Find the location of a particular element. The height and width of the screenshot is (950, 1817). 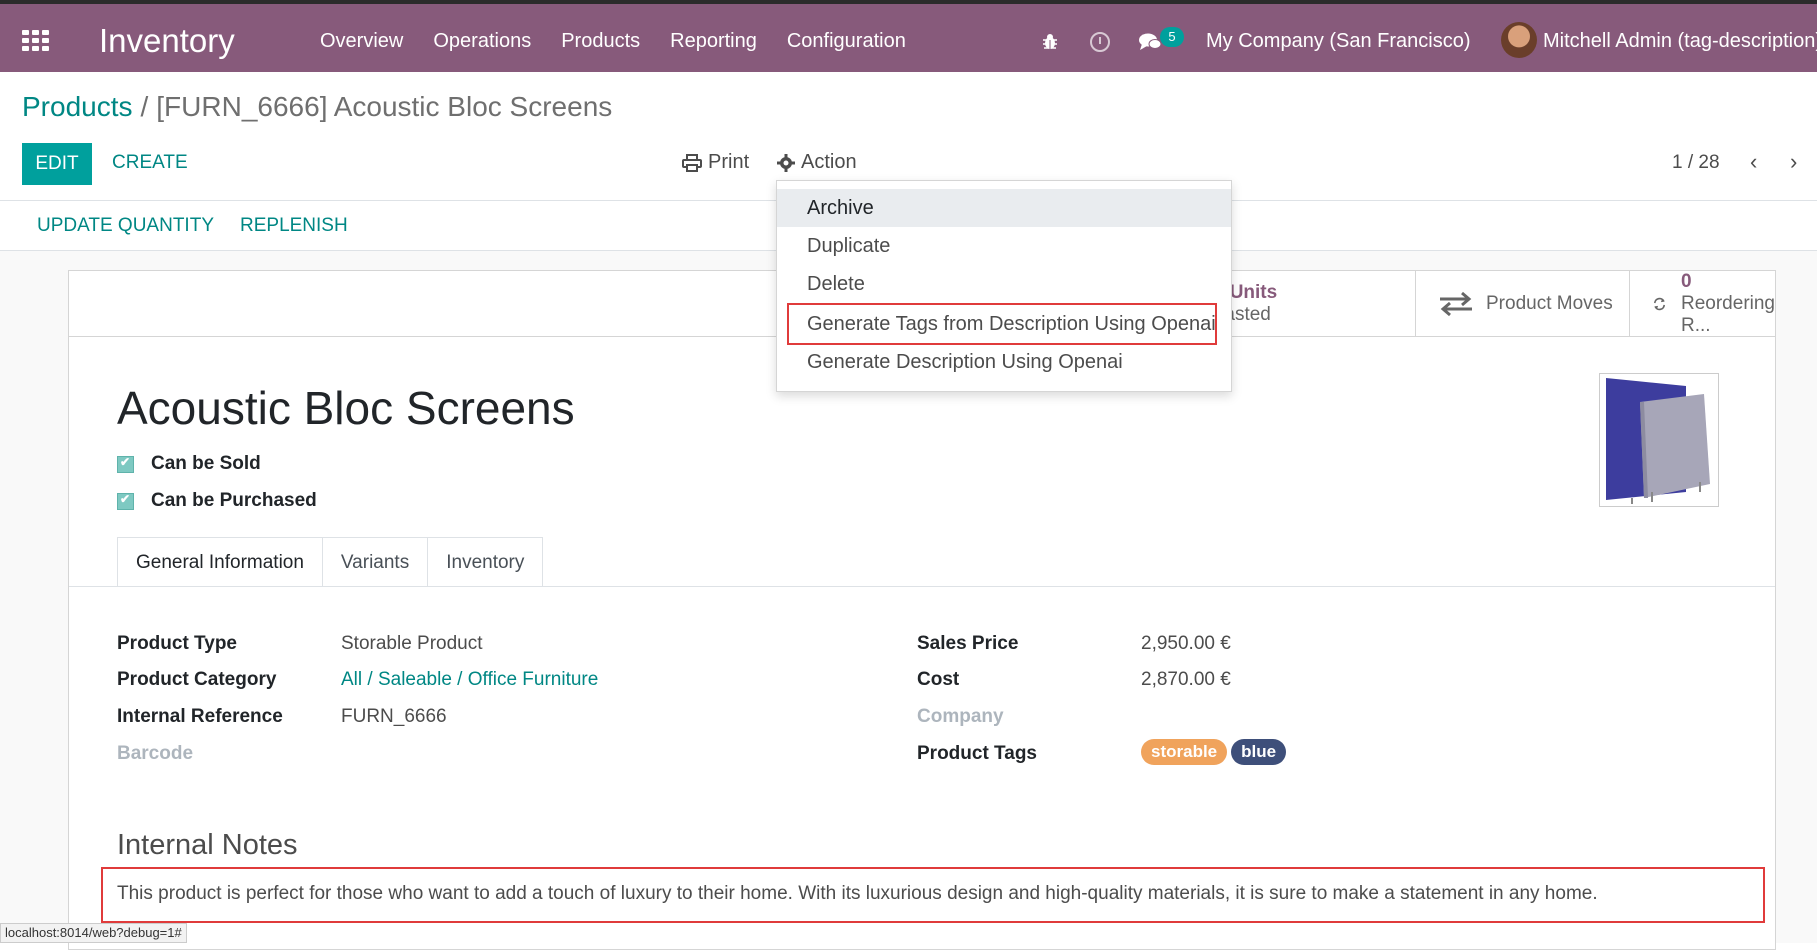

menu-products: Products is located at coordinates (600, 41).